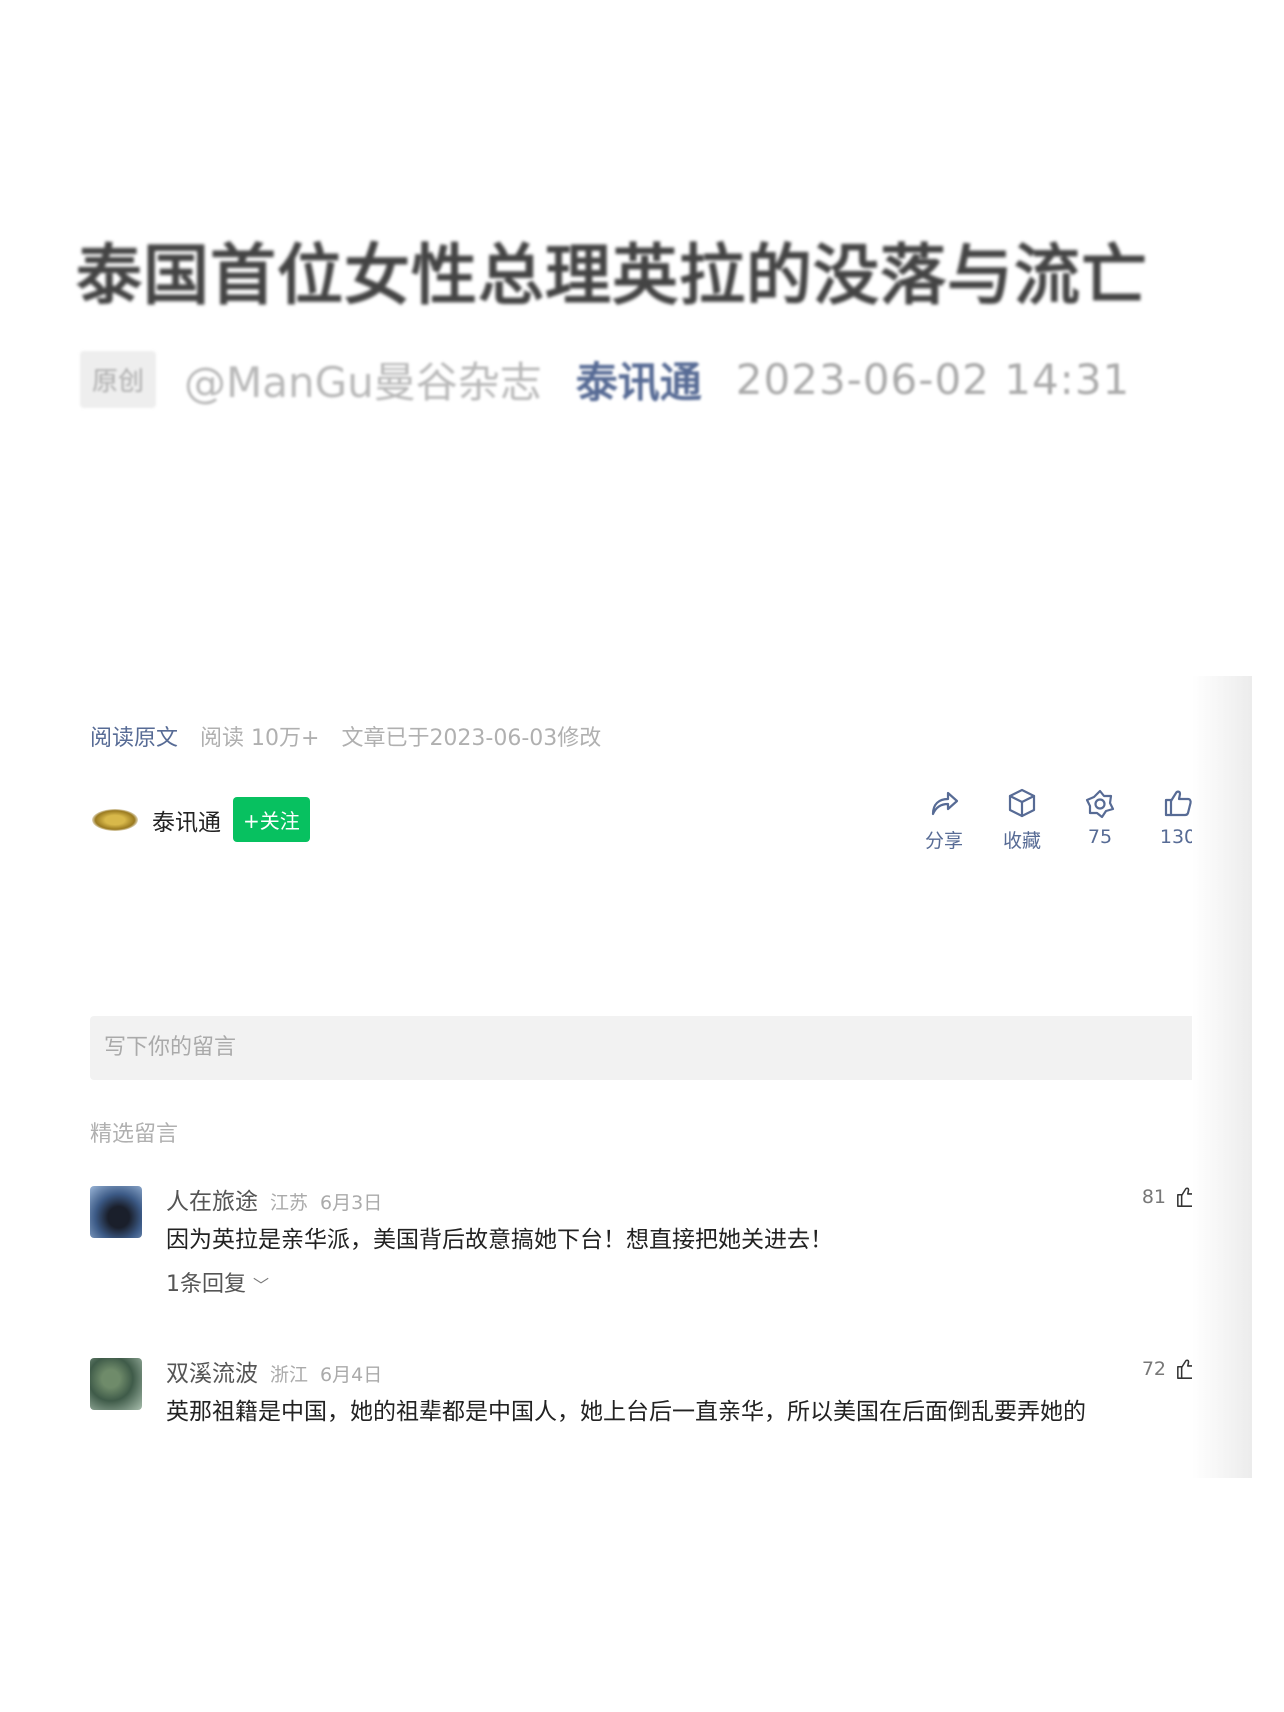 This screenshot has height=1712, width=1284. Describe the element at coordinates (115, 819) in the screenshot. I see `account-logo` at that location.